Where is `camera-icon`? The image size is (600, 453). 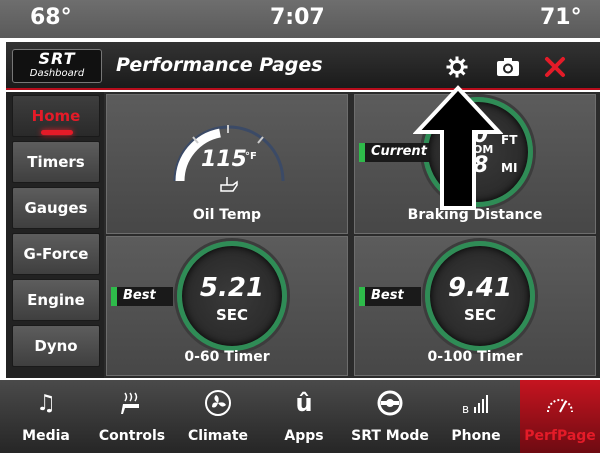
camera-icon is located at coordinates (508, 67).